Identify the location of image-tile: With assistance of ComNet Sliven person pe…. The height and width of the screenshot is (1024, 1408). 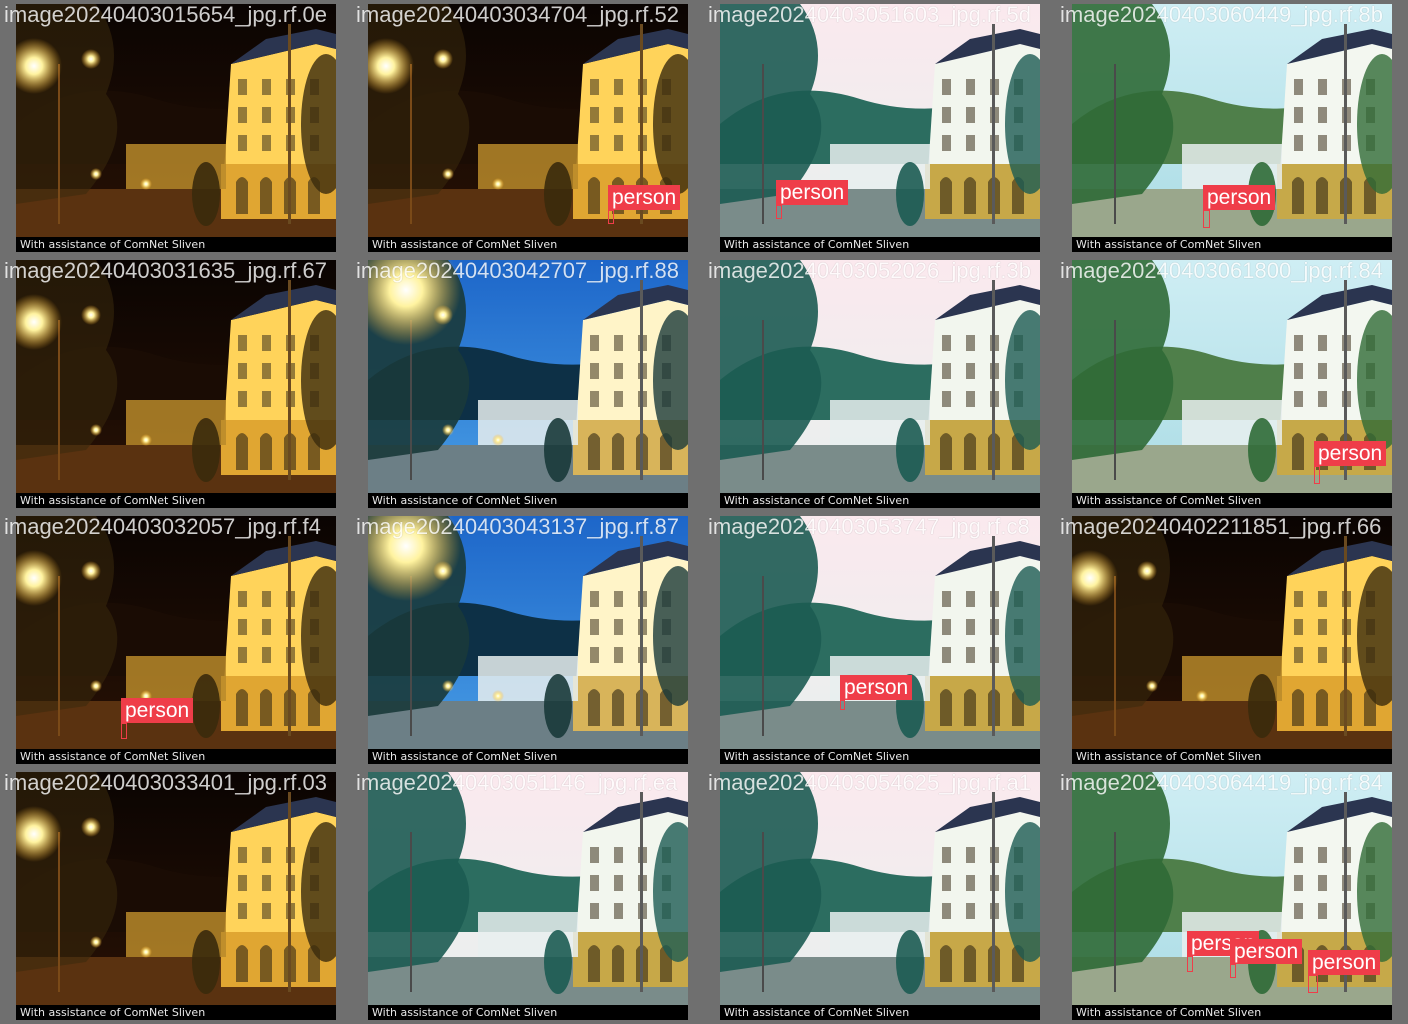
(1232, 896).